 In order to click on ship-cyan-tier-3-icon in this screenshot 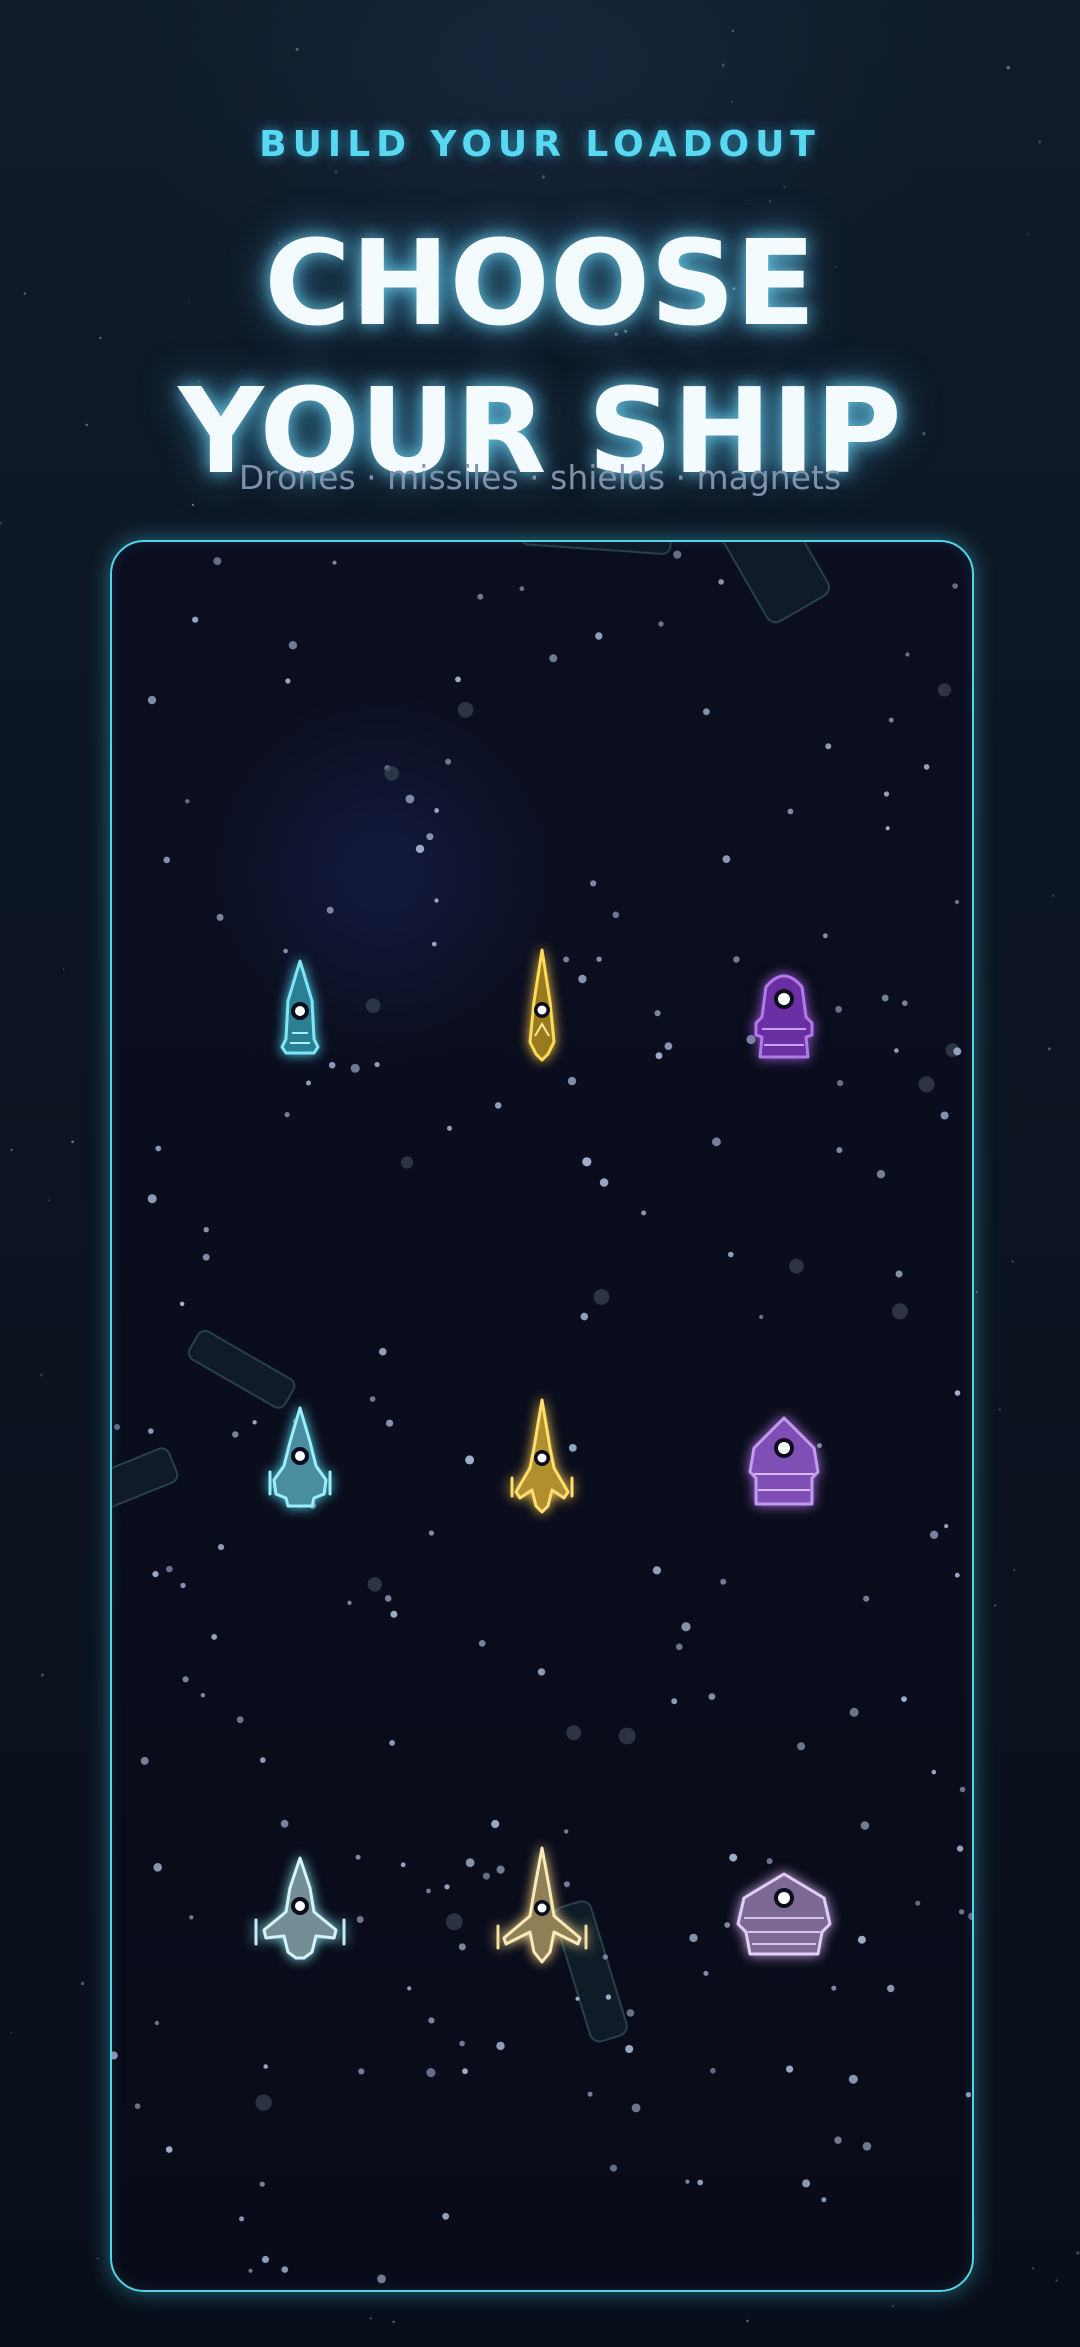, I will do `click(300, 1908)`.